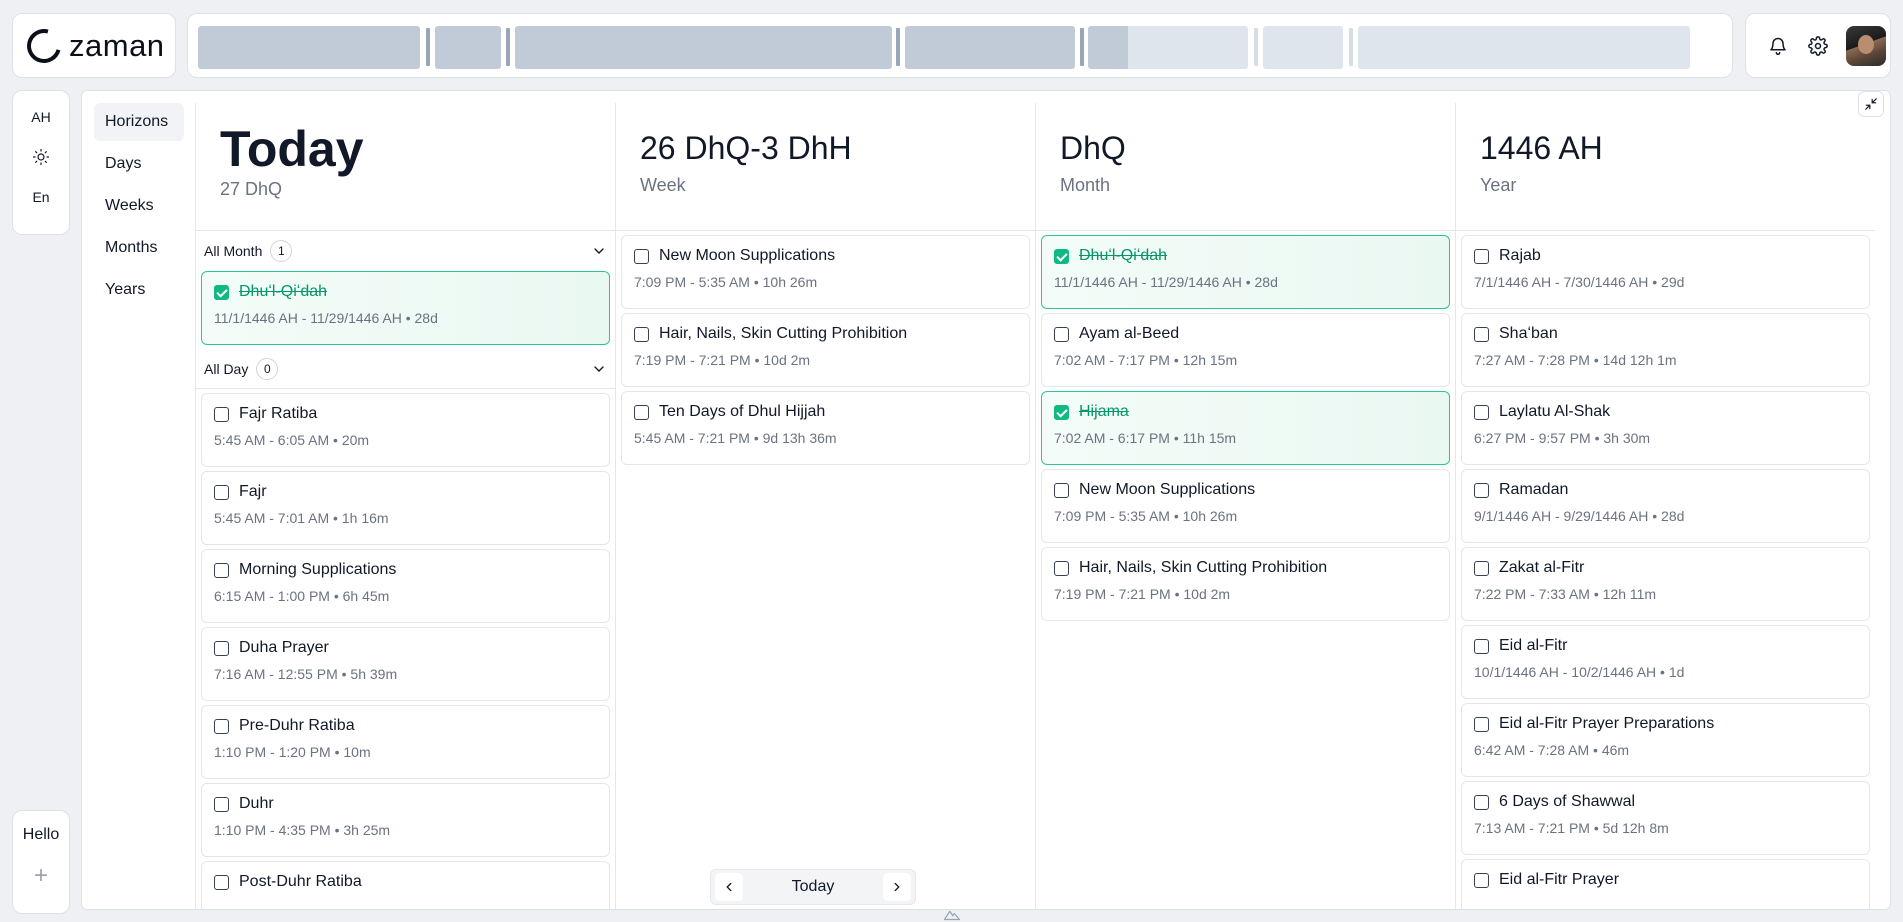 This screenshot has width=1903, height=922. I want to click on bell-icon, so click(1778, 46).